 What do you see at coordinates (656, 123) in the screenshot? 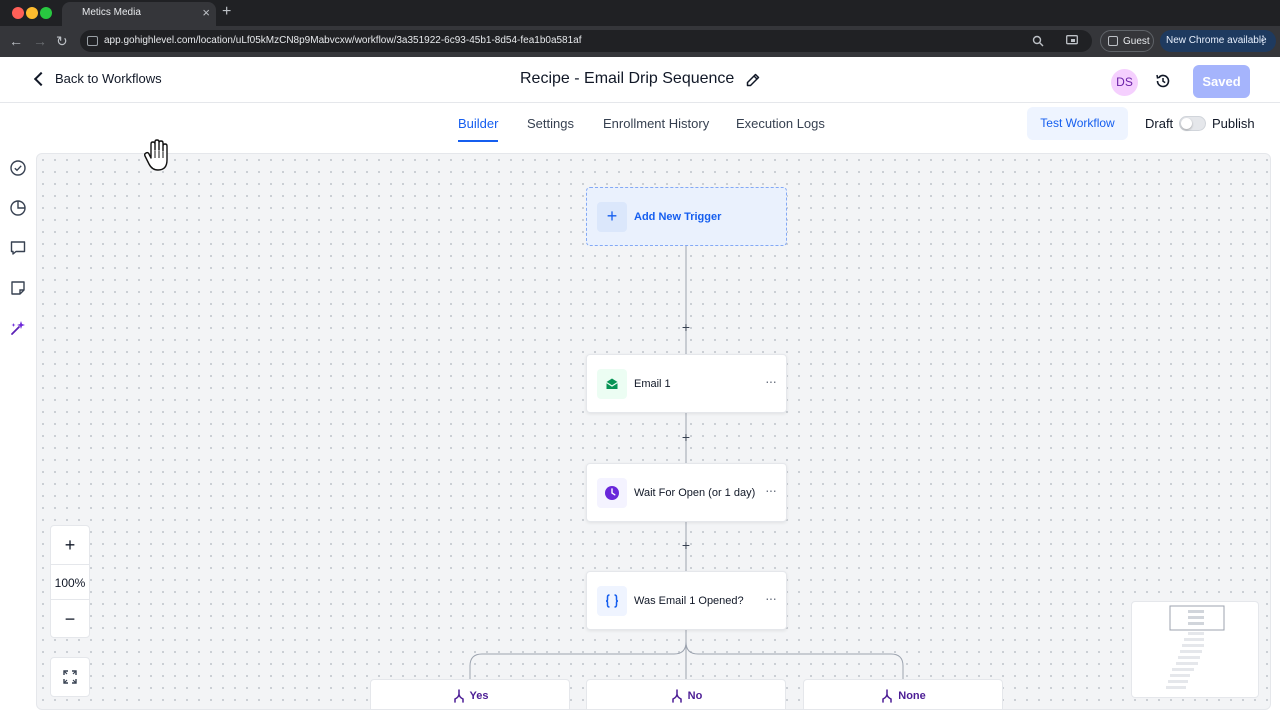
I see `tab-enrollment-history: Enrollment History` at bounding box center [656, 123].